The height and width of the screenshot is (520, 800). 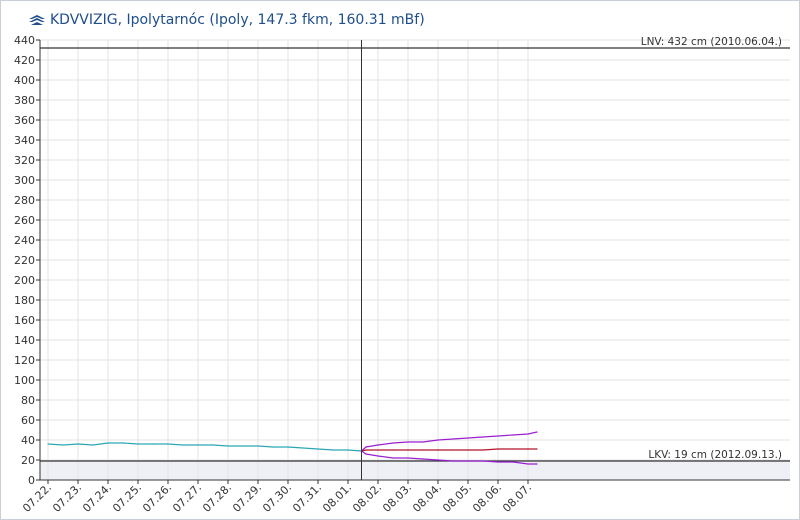 What do you see at coordinates (517, 498) in the screenshot?
I see `x-tick-label: 08.07.` at bounding box center [517, 498].